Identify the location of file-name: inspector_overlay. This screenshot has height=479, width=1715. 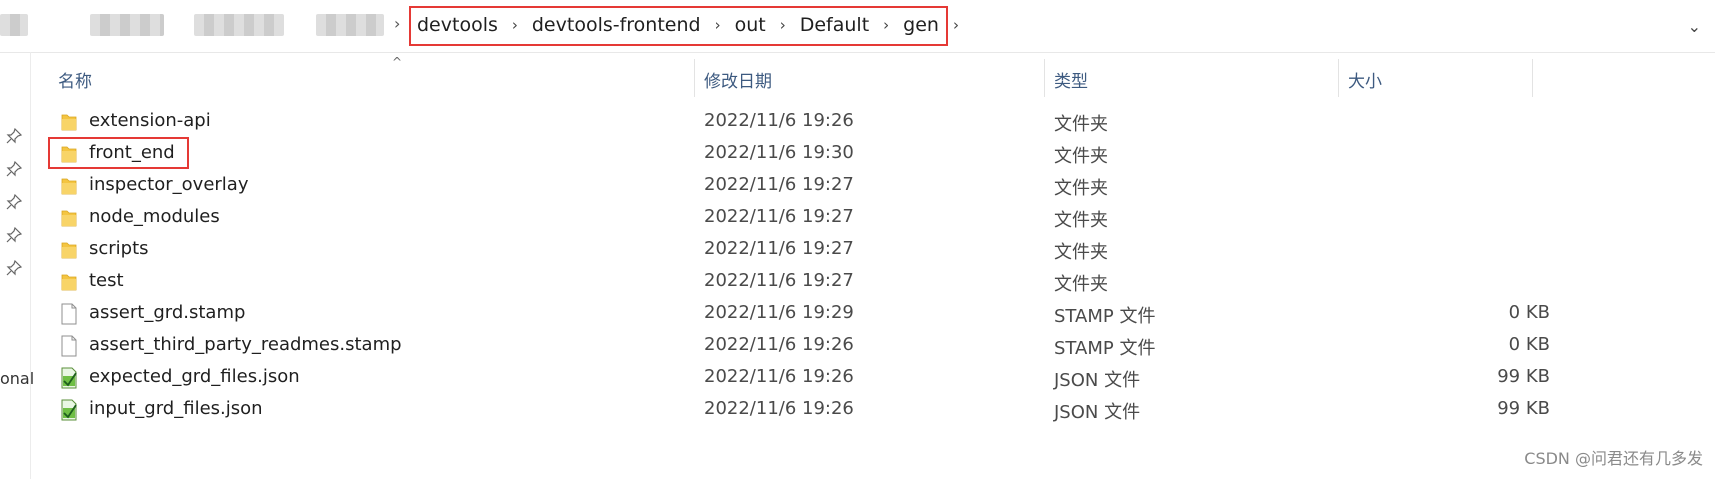
(169, 184).